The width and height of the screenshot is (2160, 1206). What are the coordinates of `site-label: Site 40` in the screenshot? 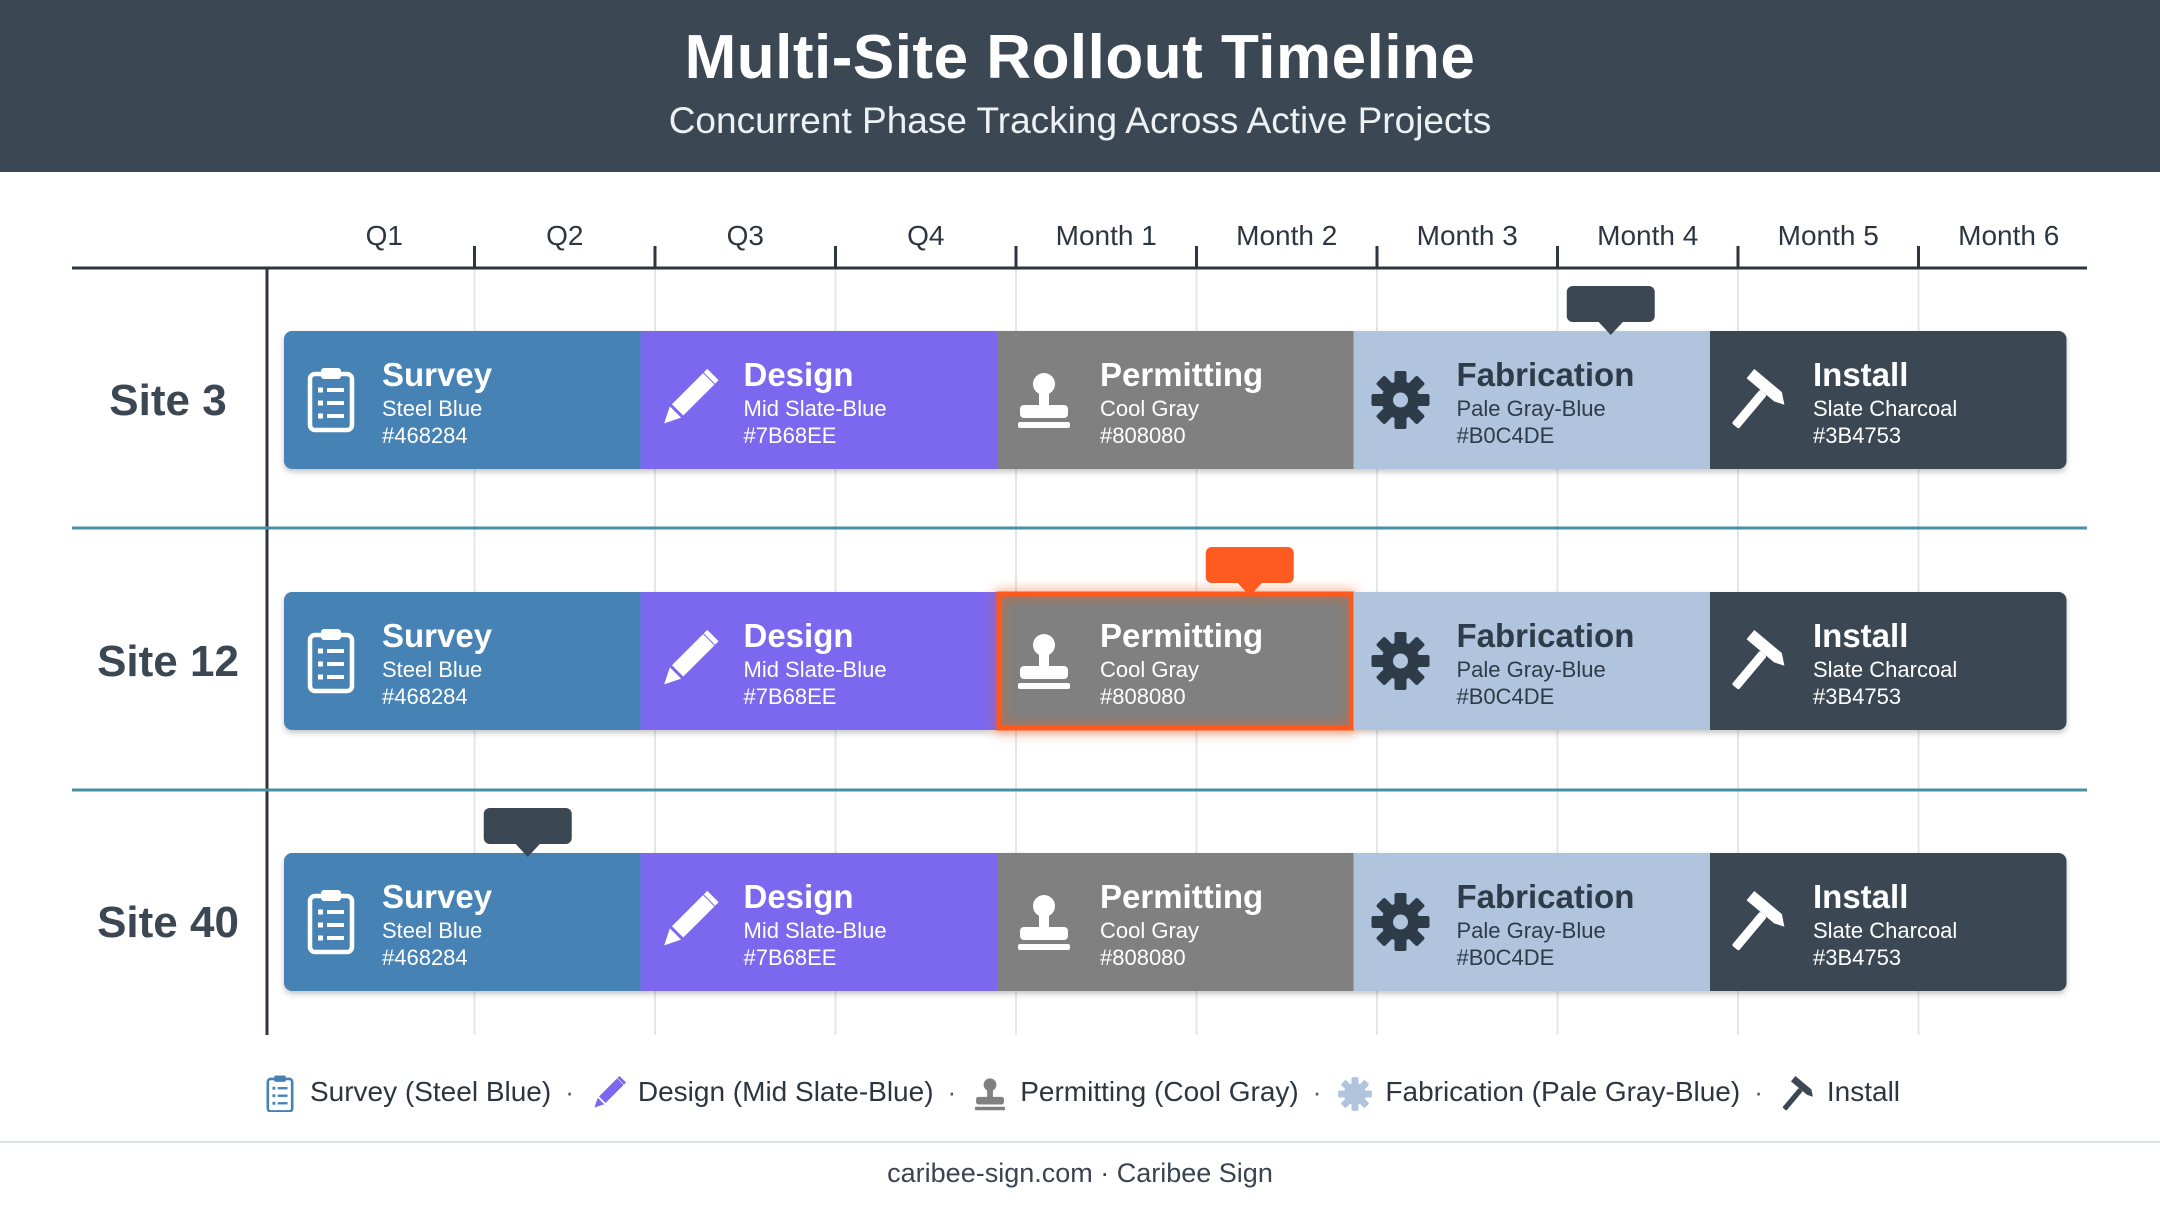 It's located at (168, 922).